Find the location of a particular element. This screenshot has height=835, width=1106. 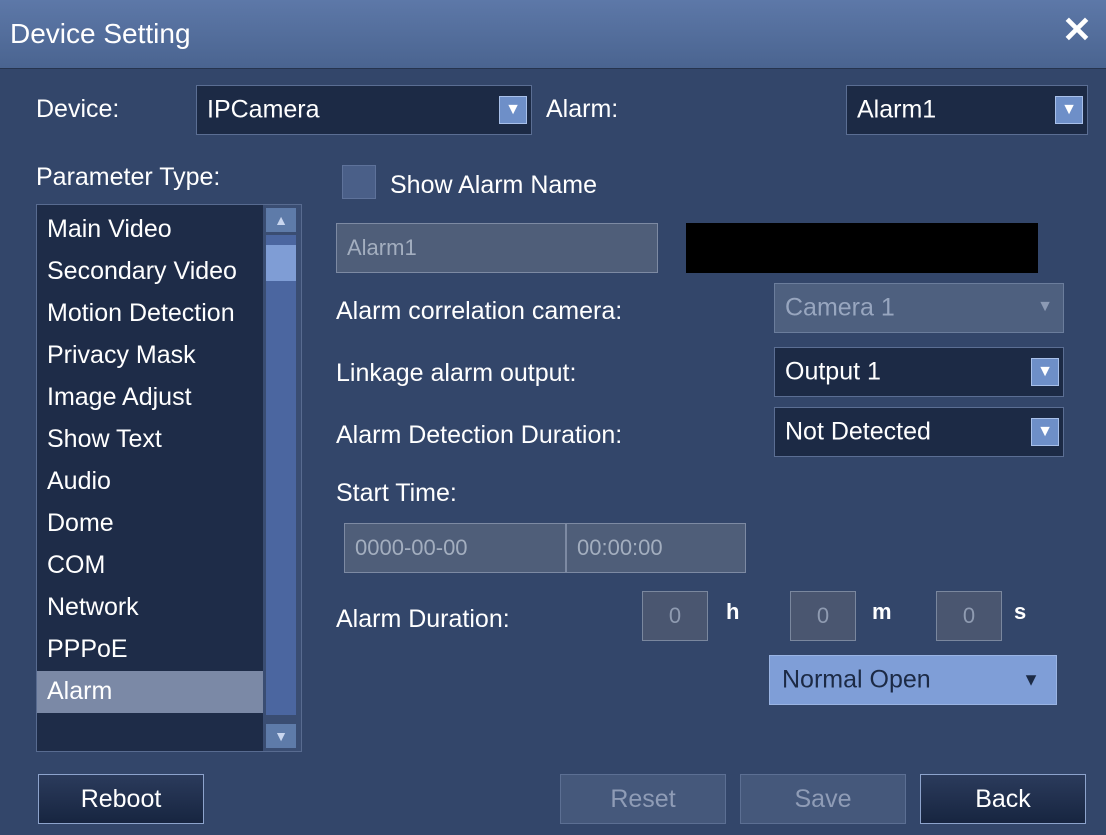

list-item: Dome is located at coordinates (150, 524).